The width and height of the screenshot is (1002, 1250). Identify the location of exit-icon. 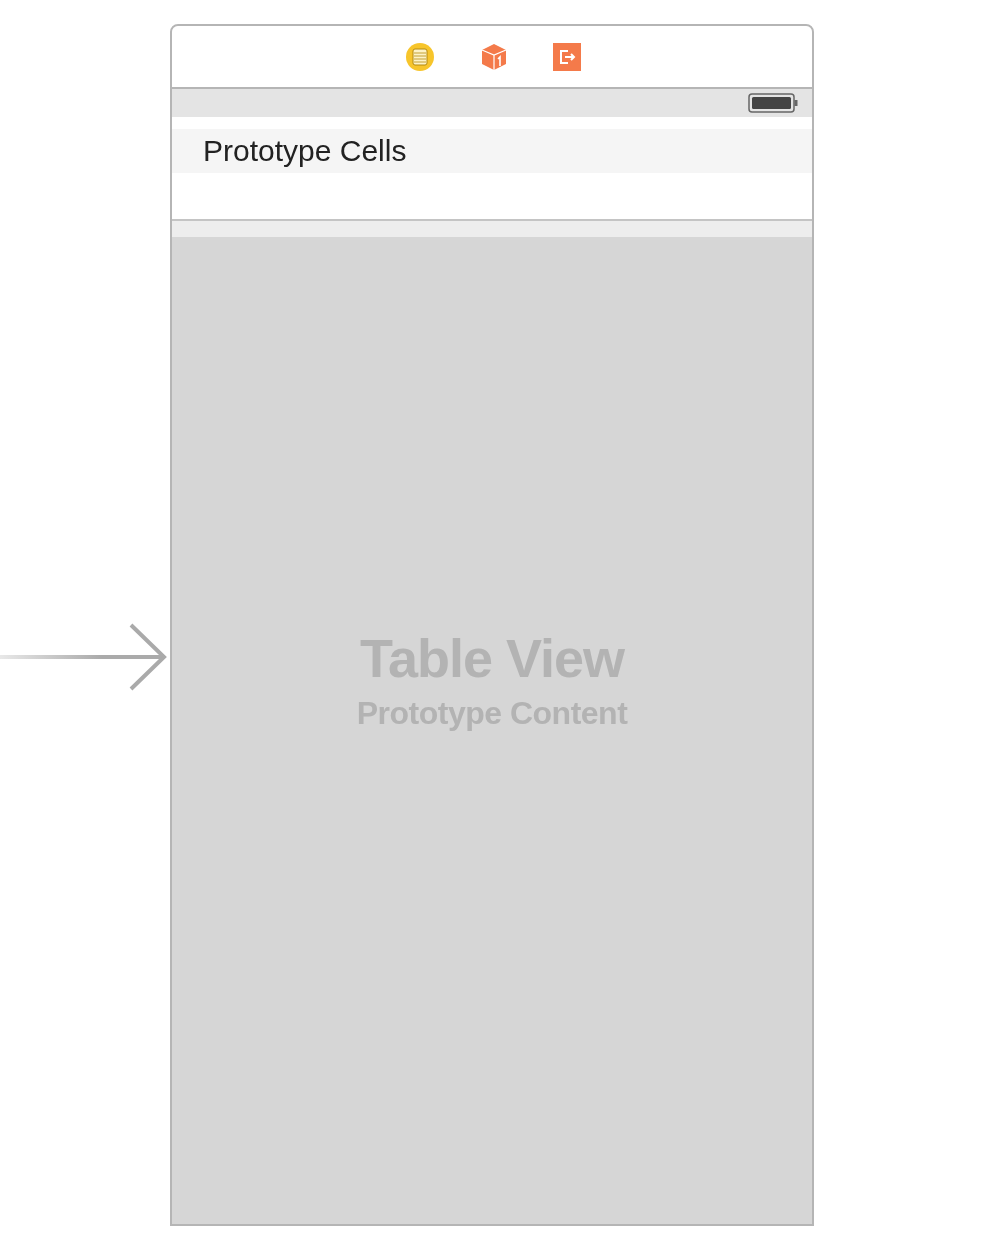
(567, 56).